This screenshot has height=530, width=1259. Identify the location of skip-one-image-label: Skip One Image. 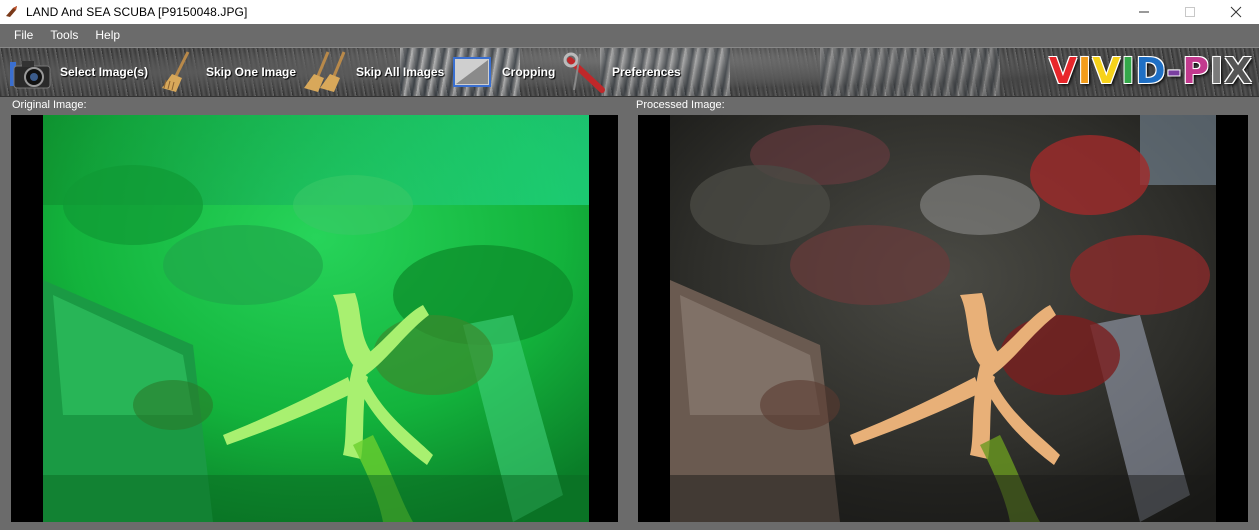
(251, 72).